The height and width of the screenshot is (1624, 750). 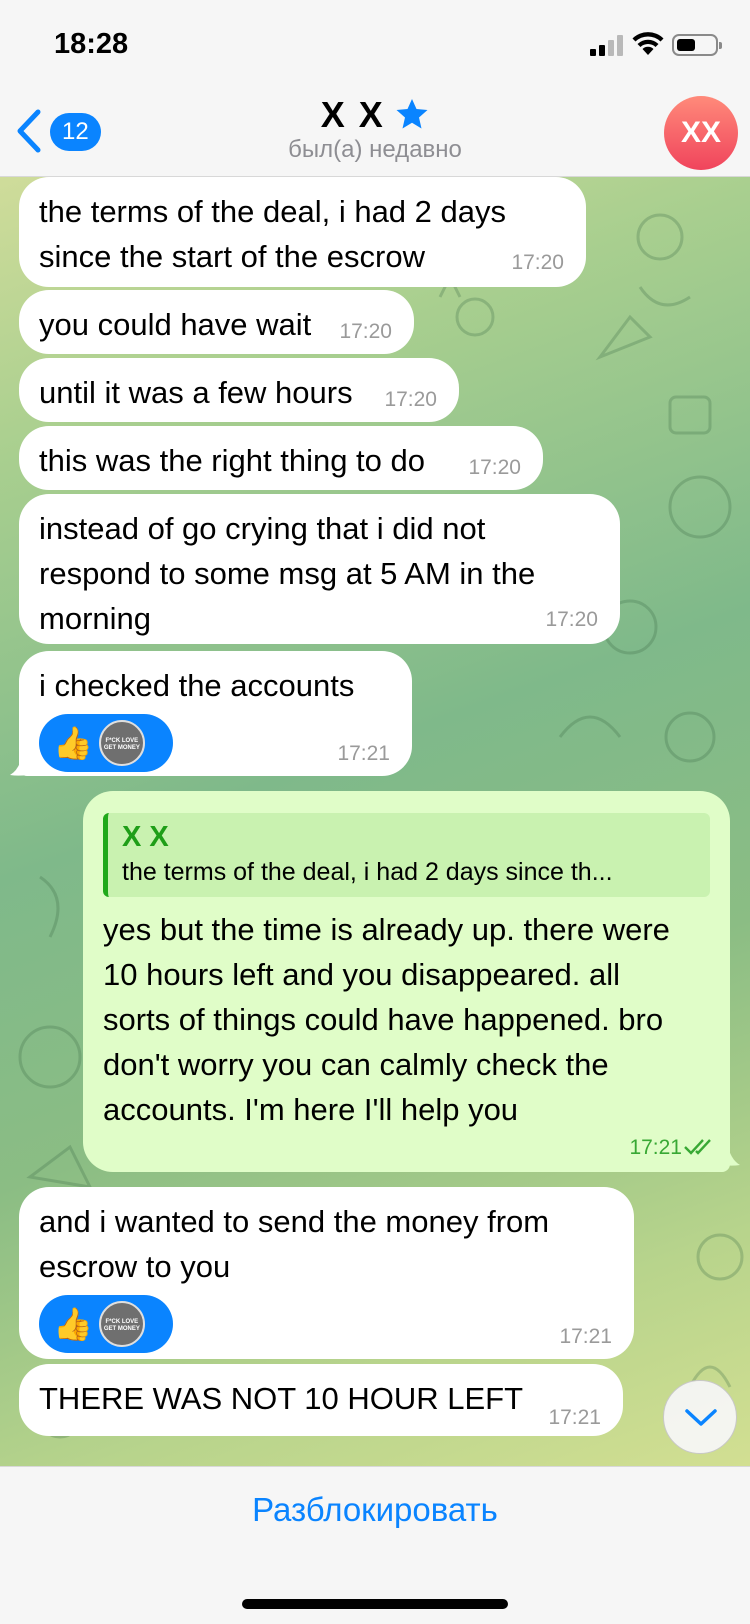 What do you see at coordinates (91, 44) in the screenshot?
I see `status-time: 18:28` at bounding box center [91, 44].